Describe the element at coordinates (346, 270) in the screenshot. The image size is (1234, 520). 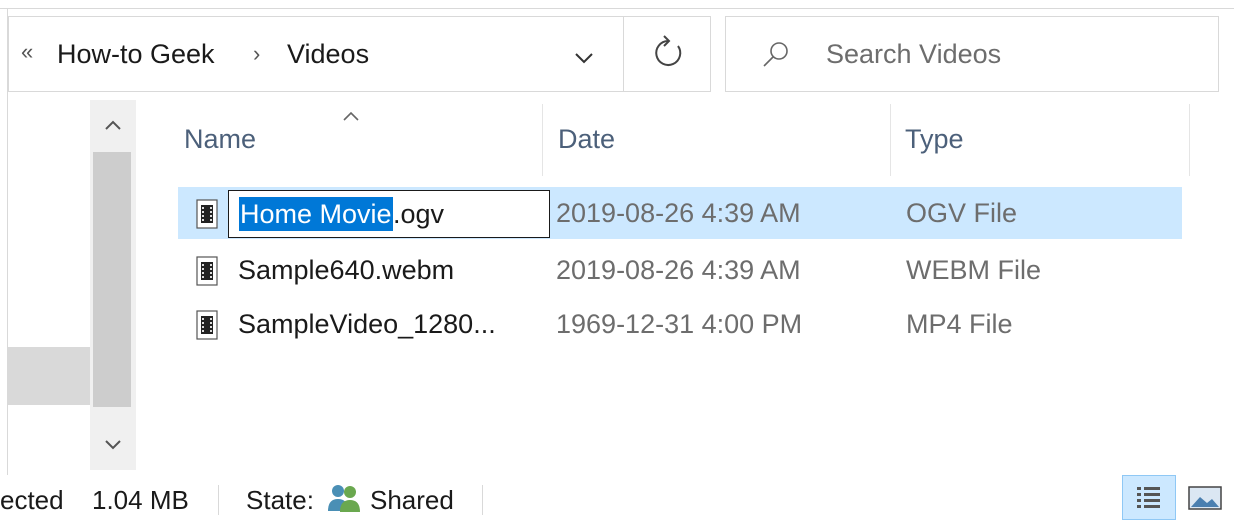
I see `file-name: Sample640.webm` at that location.